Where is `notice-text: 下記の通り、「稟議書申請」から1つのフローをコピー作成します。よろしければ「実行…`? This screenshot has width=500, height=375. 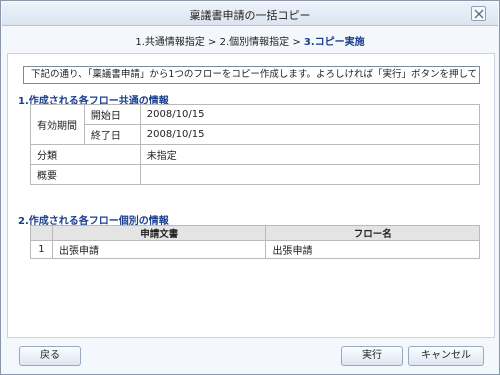 notice-text: 下記の通り、「稟議書申請」から1つのフローをコピー作成します。よろしければ「実行… is located at coordinates (251, 75).